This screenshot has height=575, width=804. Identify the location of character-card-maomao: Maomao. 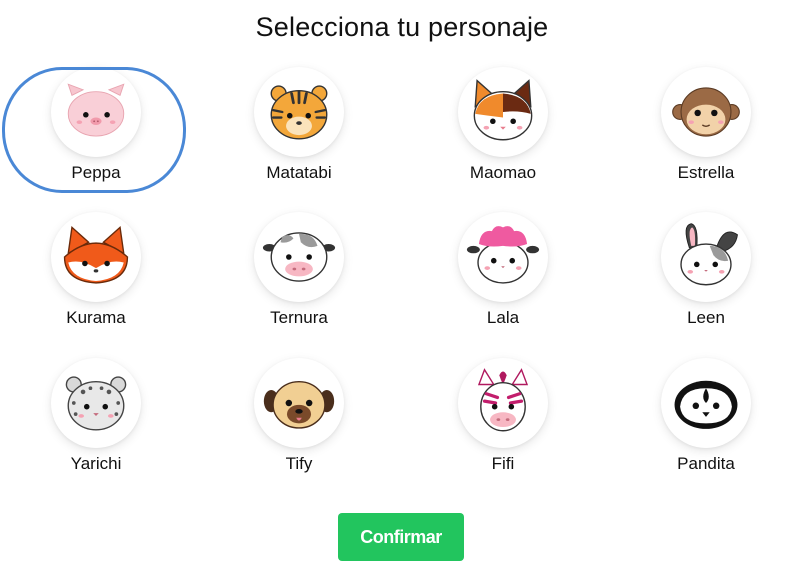
(503, 132).